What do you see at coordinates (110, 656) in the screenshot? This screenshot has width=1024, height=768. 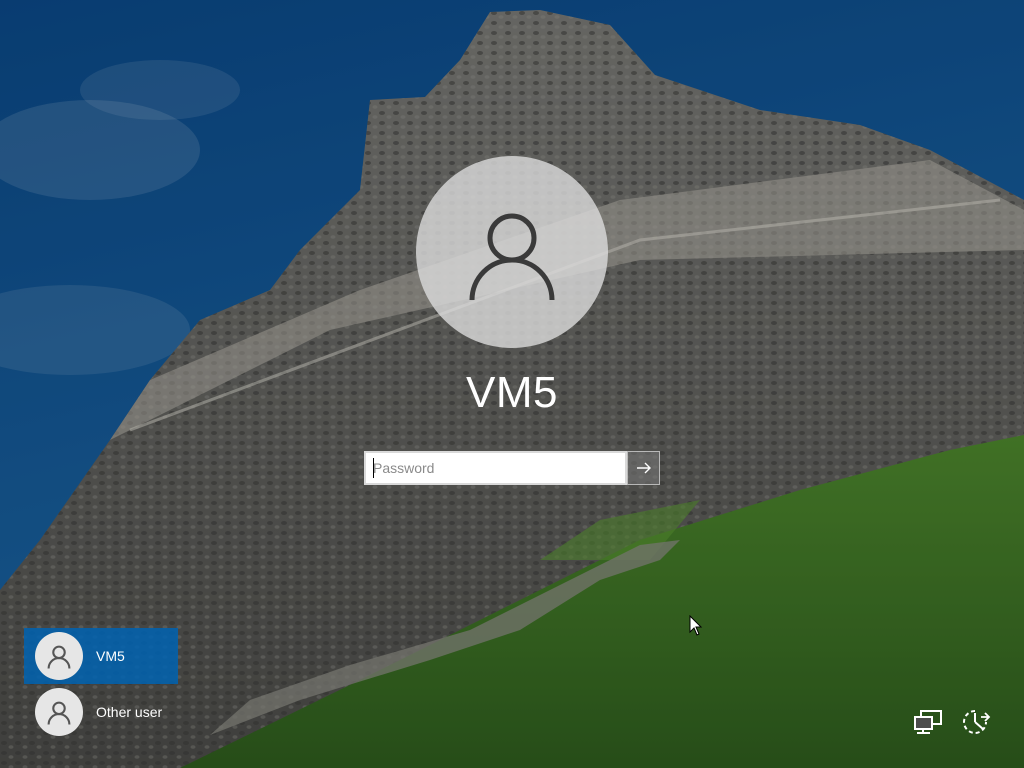 I see `user-list-label: VM5` at bounding box center [110, 656].